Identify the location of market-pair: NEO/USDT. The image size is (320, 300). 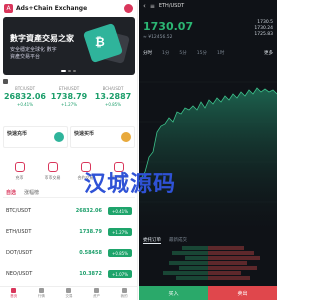
(19, 274).